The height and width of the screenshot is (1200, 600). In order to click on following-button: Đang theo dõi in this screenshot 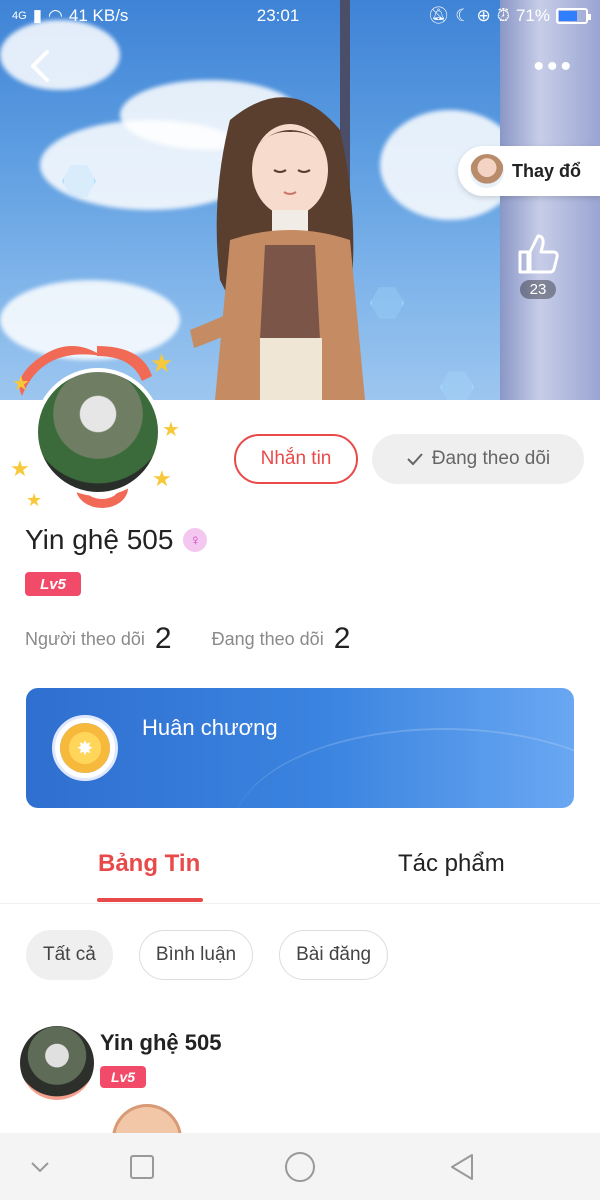, I will do `click(478, 459)`.